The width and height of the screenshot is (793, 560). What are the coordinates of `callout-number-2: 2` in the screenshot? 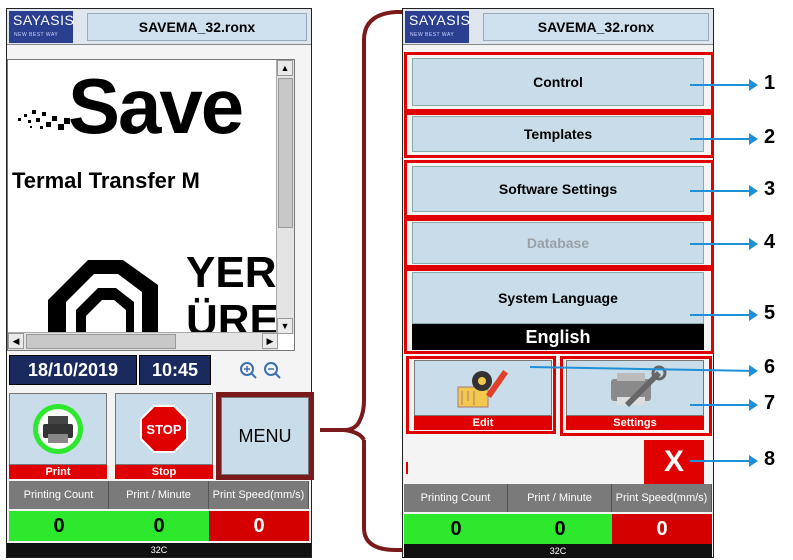 It's located at (770, 137).